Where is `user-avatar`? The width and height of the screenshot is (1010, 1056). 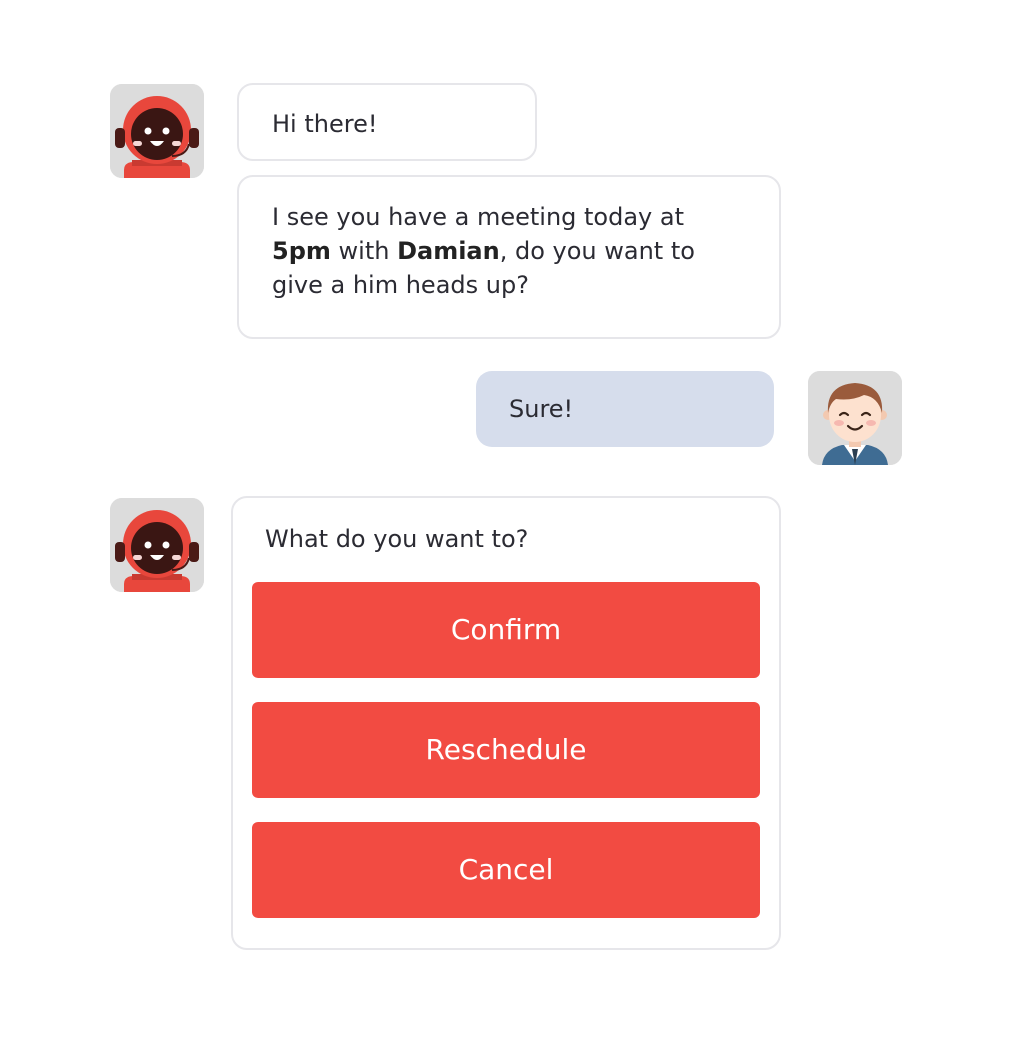 user-avatar is located at coordinates (855, 418).